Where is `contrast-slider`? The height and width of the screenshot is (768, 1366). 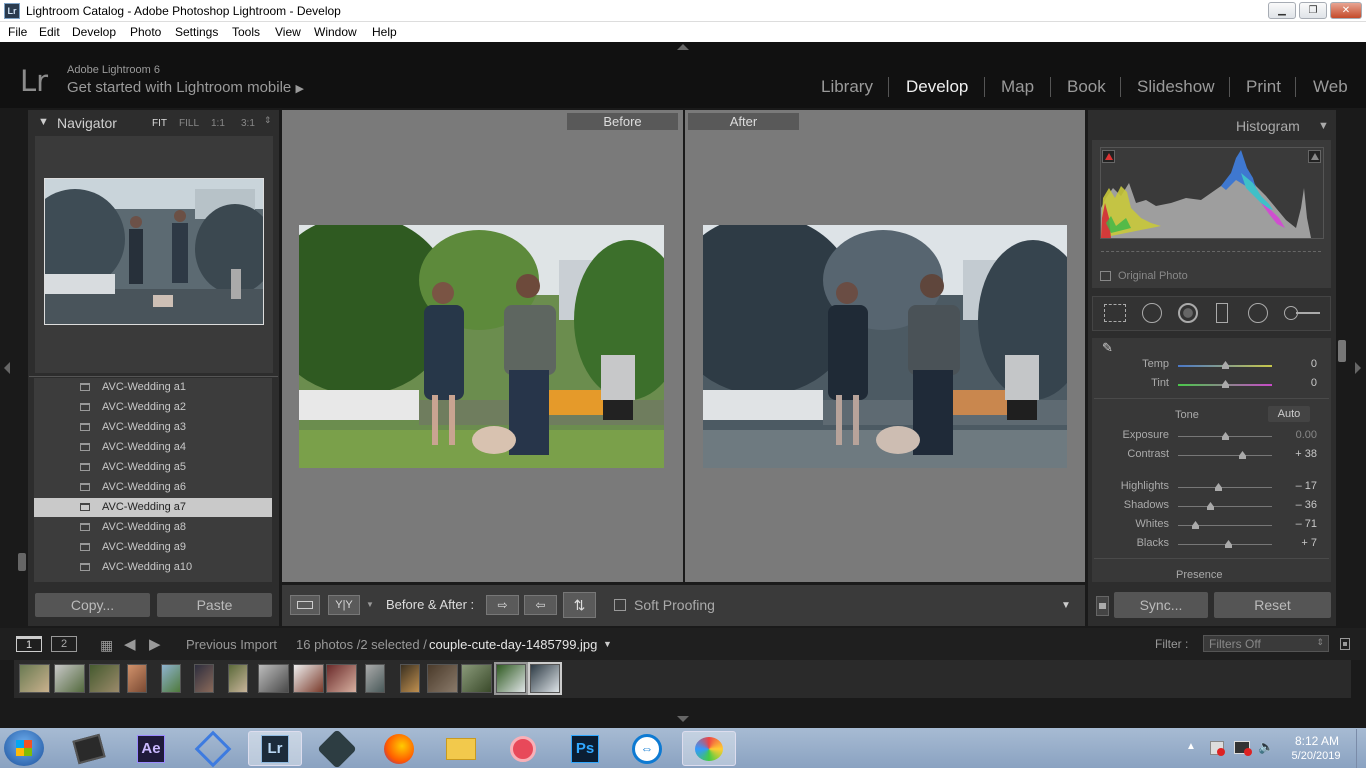
contrast-slider is located at coordinates (1225, 455).